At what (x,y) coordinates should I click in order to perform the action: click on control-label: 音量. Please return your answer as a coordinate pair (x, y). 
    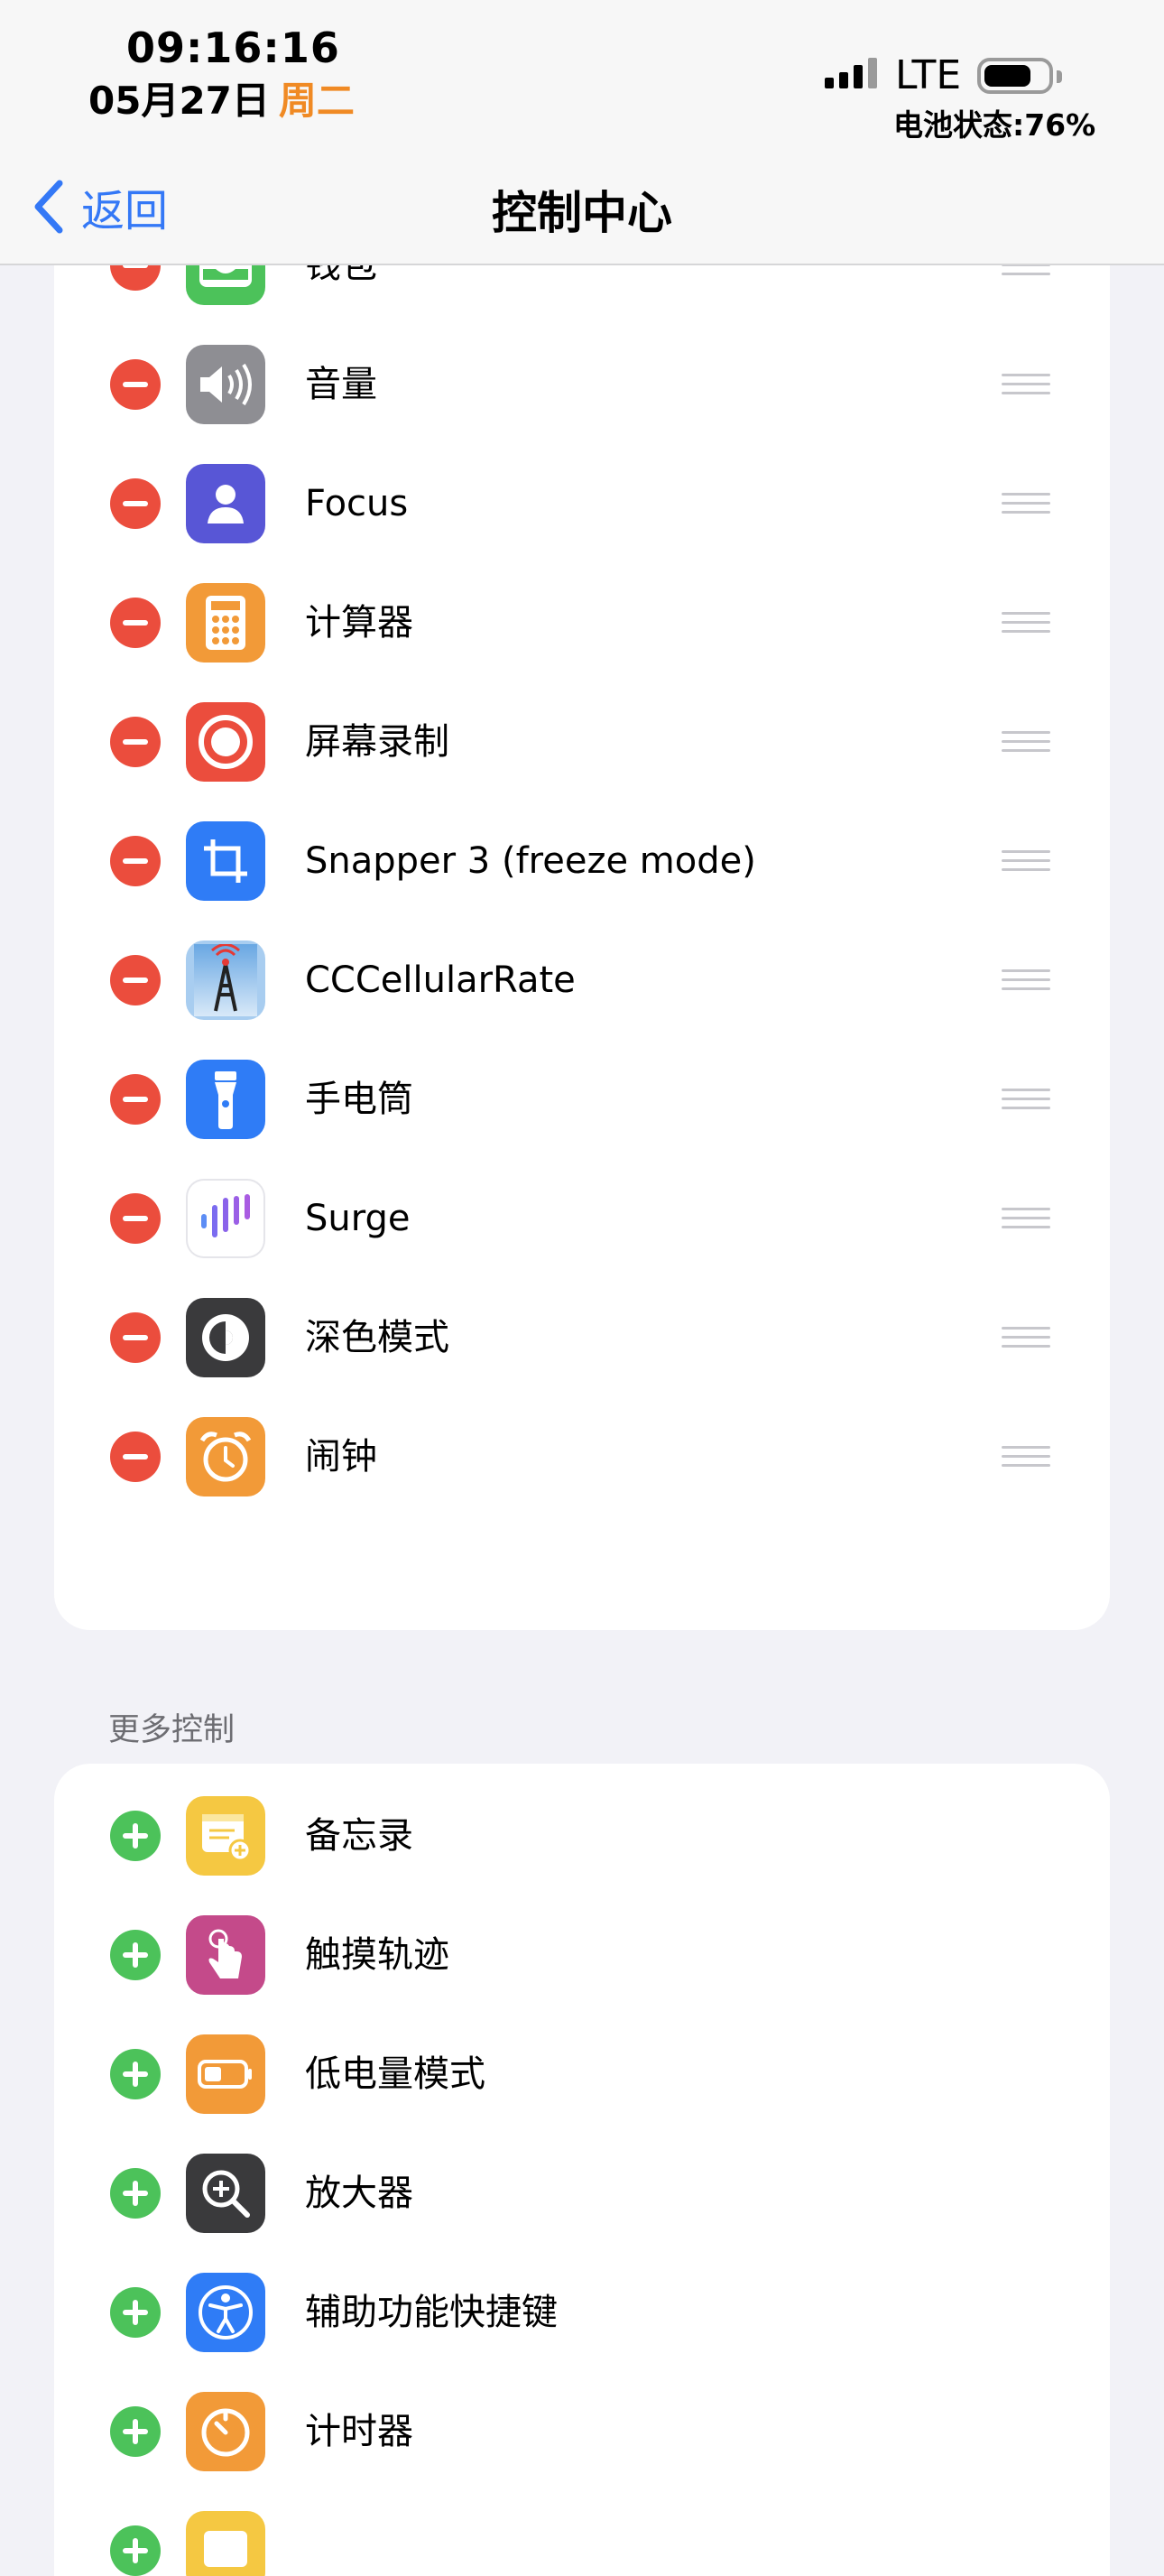
    Looking at the image, I should click on (341, 384).